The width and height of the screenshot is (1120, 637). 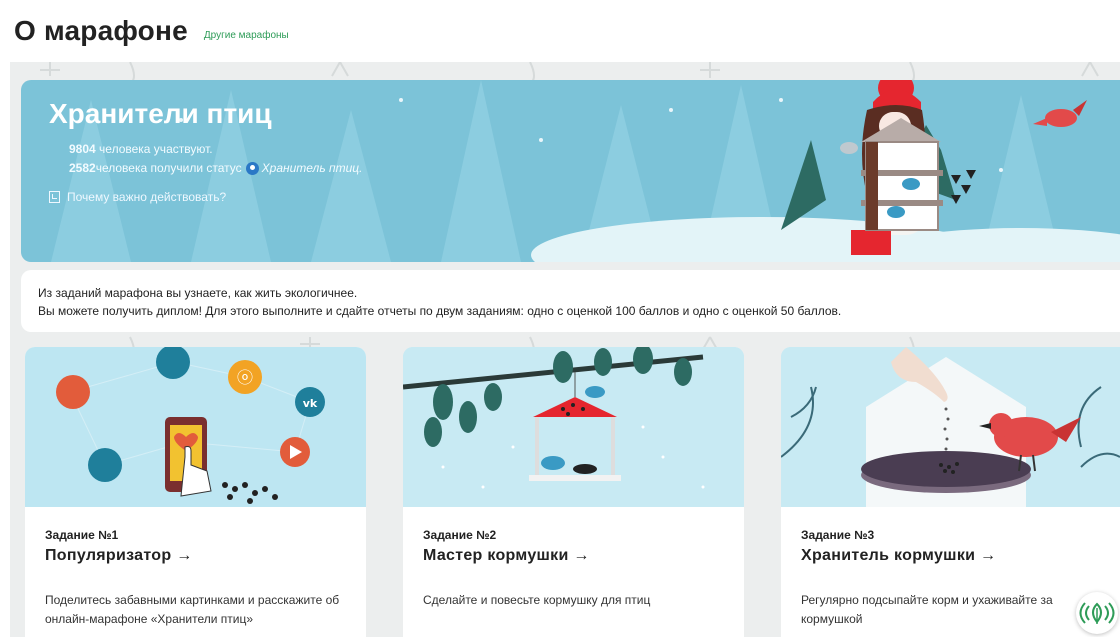 I want to click on status-name: Хранитель птиц., so click(x=312, y=168).